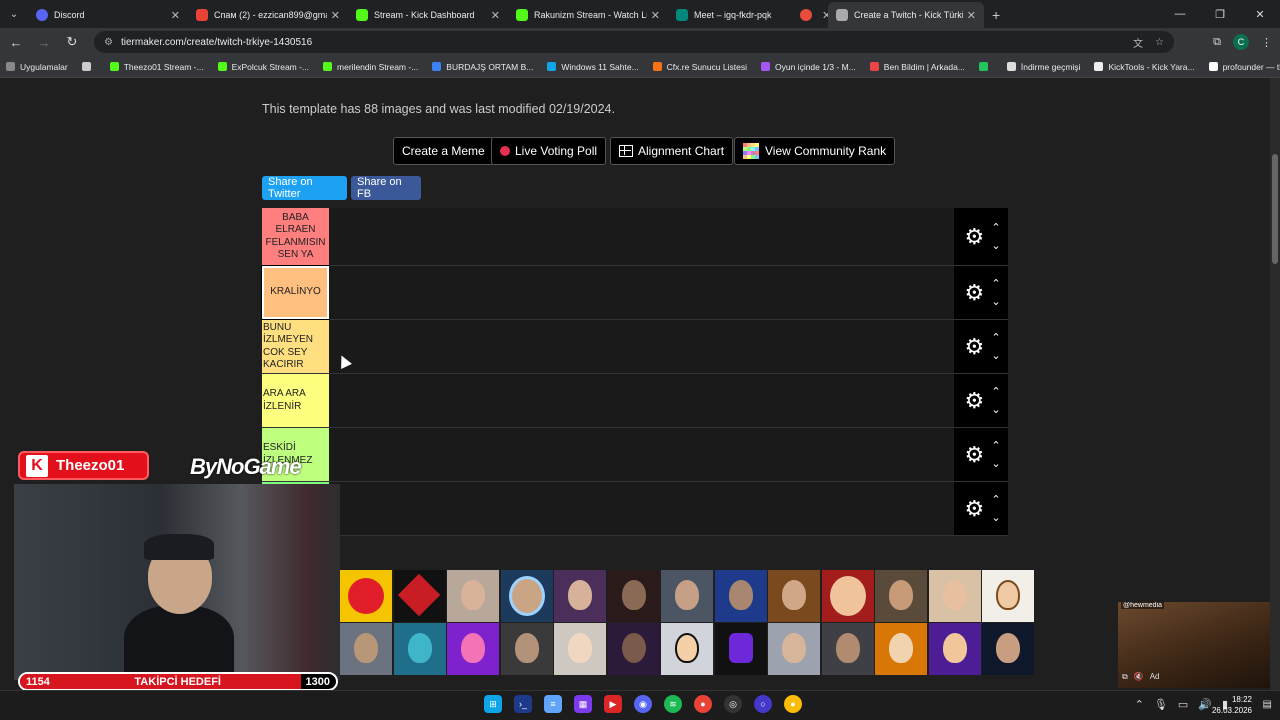 This screenshot has width=1280, height=720. I want to click on forward-icon: →, so click(44, 42).